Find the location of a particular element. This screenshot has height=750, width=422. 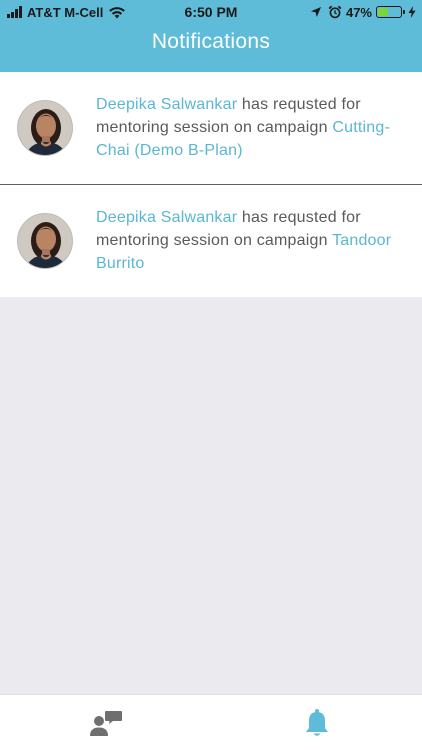

charging-icon is located at coordinates (412, 12).